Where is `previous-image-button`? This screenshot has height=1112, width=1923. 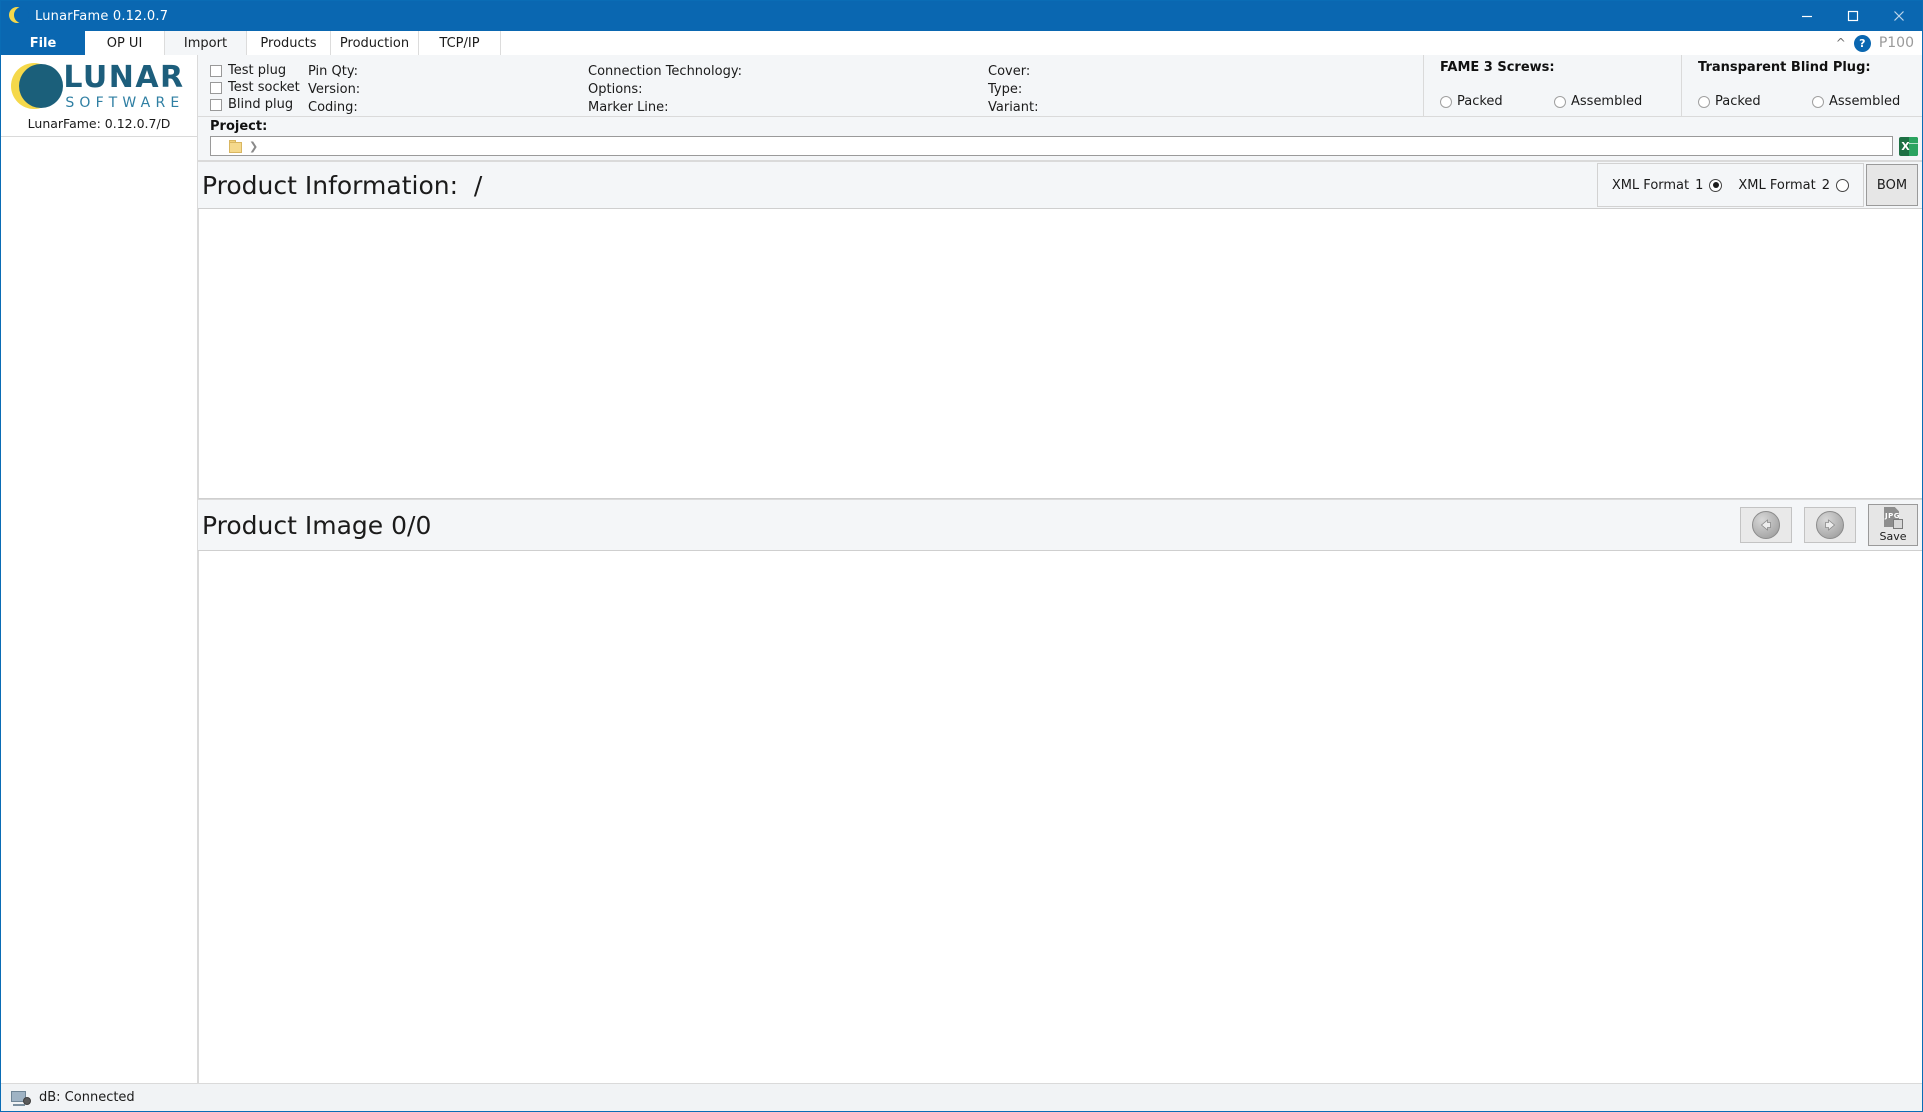 previous-image-button is located at coordinates (1766, 525).